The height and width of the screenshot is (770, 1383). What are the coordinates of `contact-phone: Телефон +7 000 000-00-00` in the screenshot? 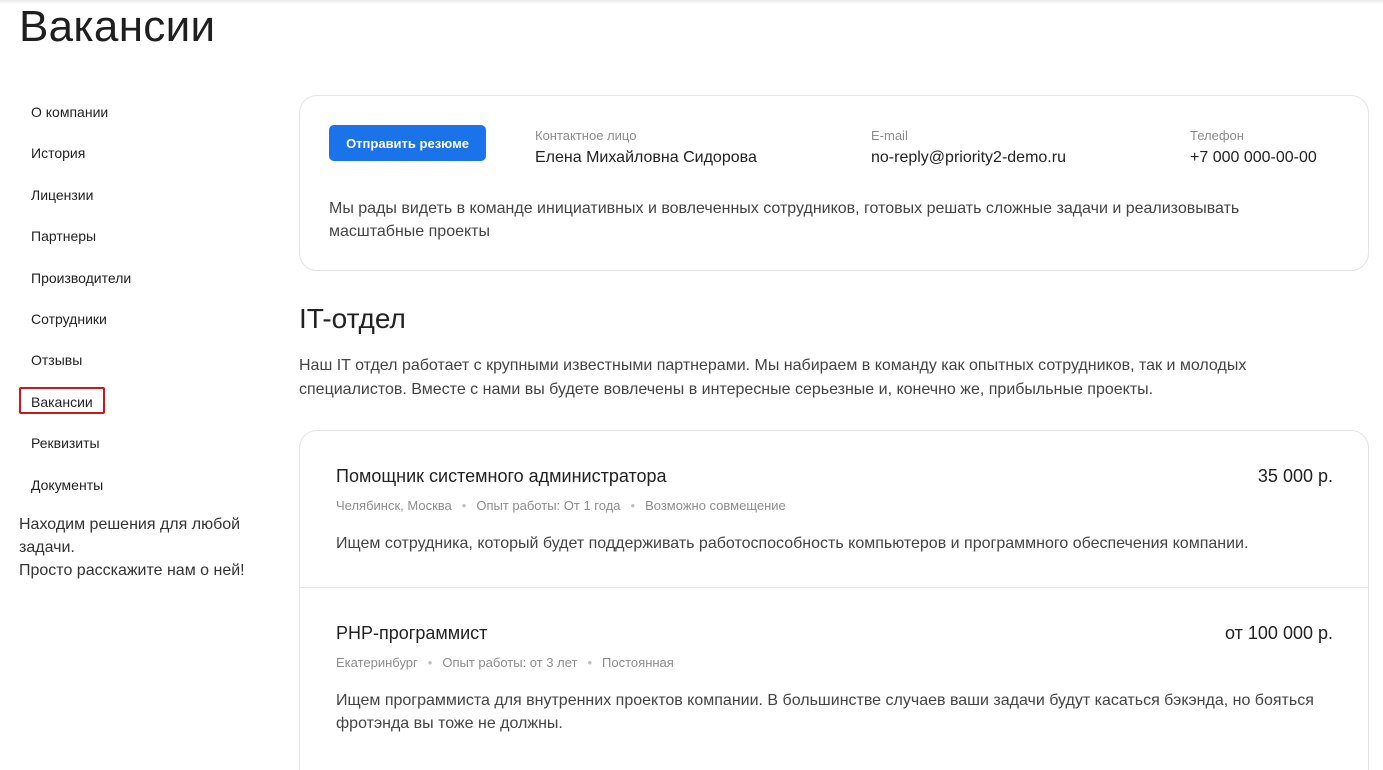 It's located at (1253, 148).